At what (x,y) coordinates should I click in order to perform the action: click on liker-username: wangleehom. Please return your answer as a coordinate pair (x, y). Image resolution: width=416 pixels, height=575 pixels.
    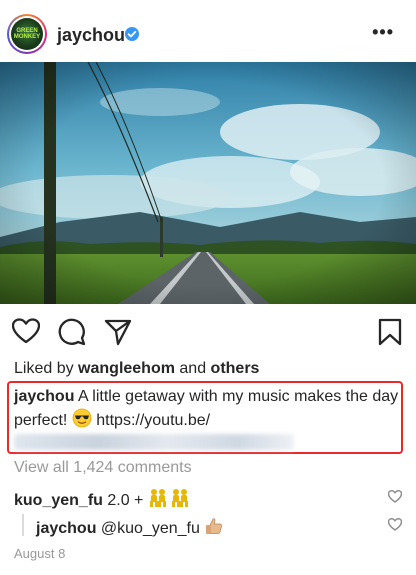
    Looking at the image, I should click on (126, 368).